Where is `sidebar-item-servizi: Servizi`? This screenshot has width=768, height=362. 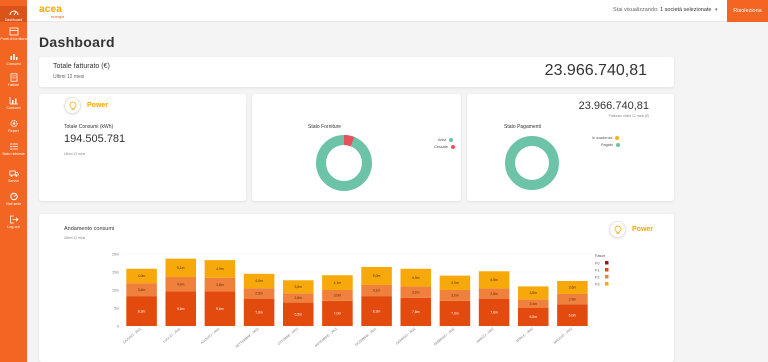
sidebar-item-servizi: Servizi is located at coordinates (13, 177).